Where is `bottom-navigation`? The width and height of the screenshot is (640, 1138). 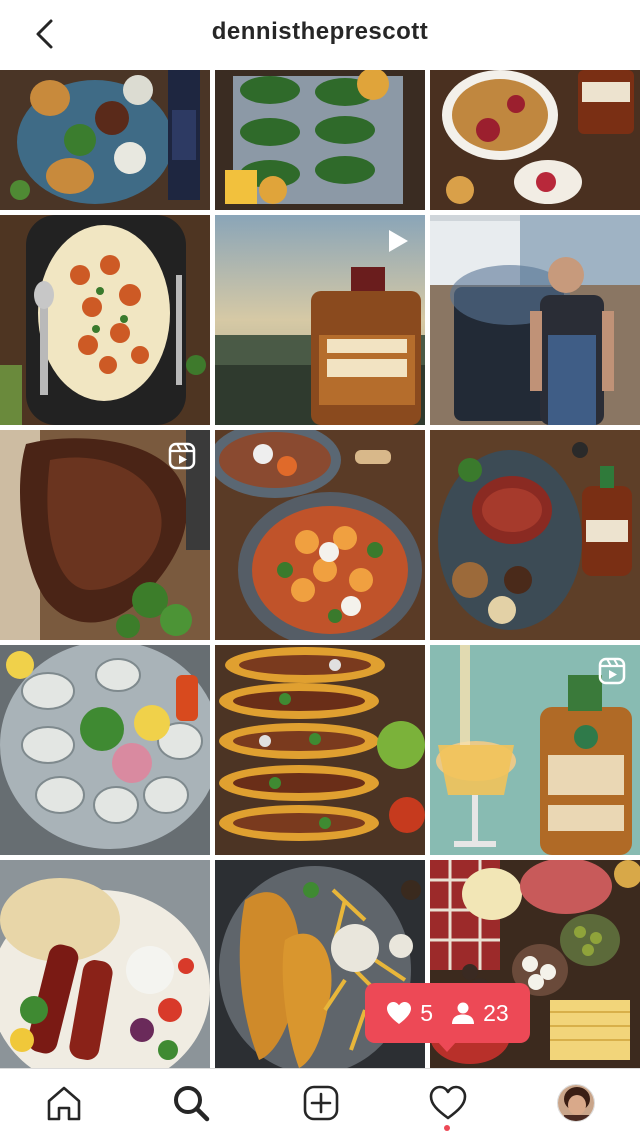
bottom-navigation is located at coordinates (320, 1103).